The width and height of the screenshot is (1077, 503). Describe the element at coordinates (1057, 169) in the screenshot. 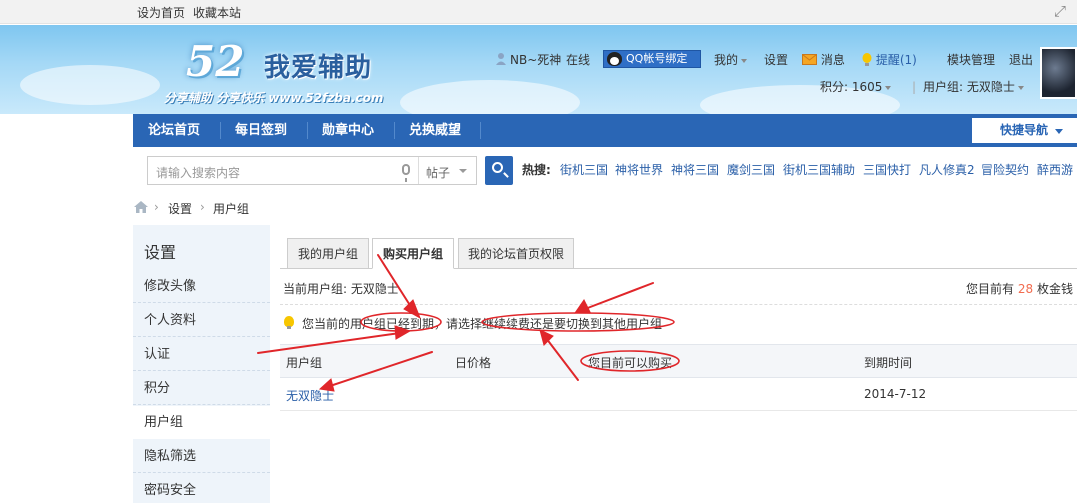

I see `hot-search-link: 醉西游` at that location.